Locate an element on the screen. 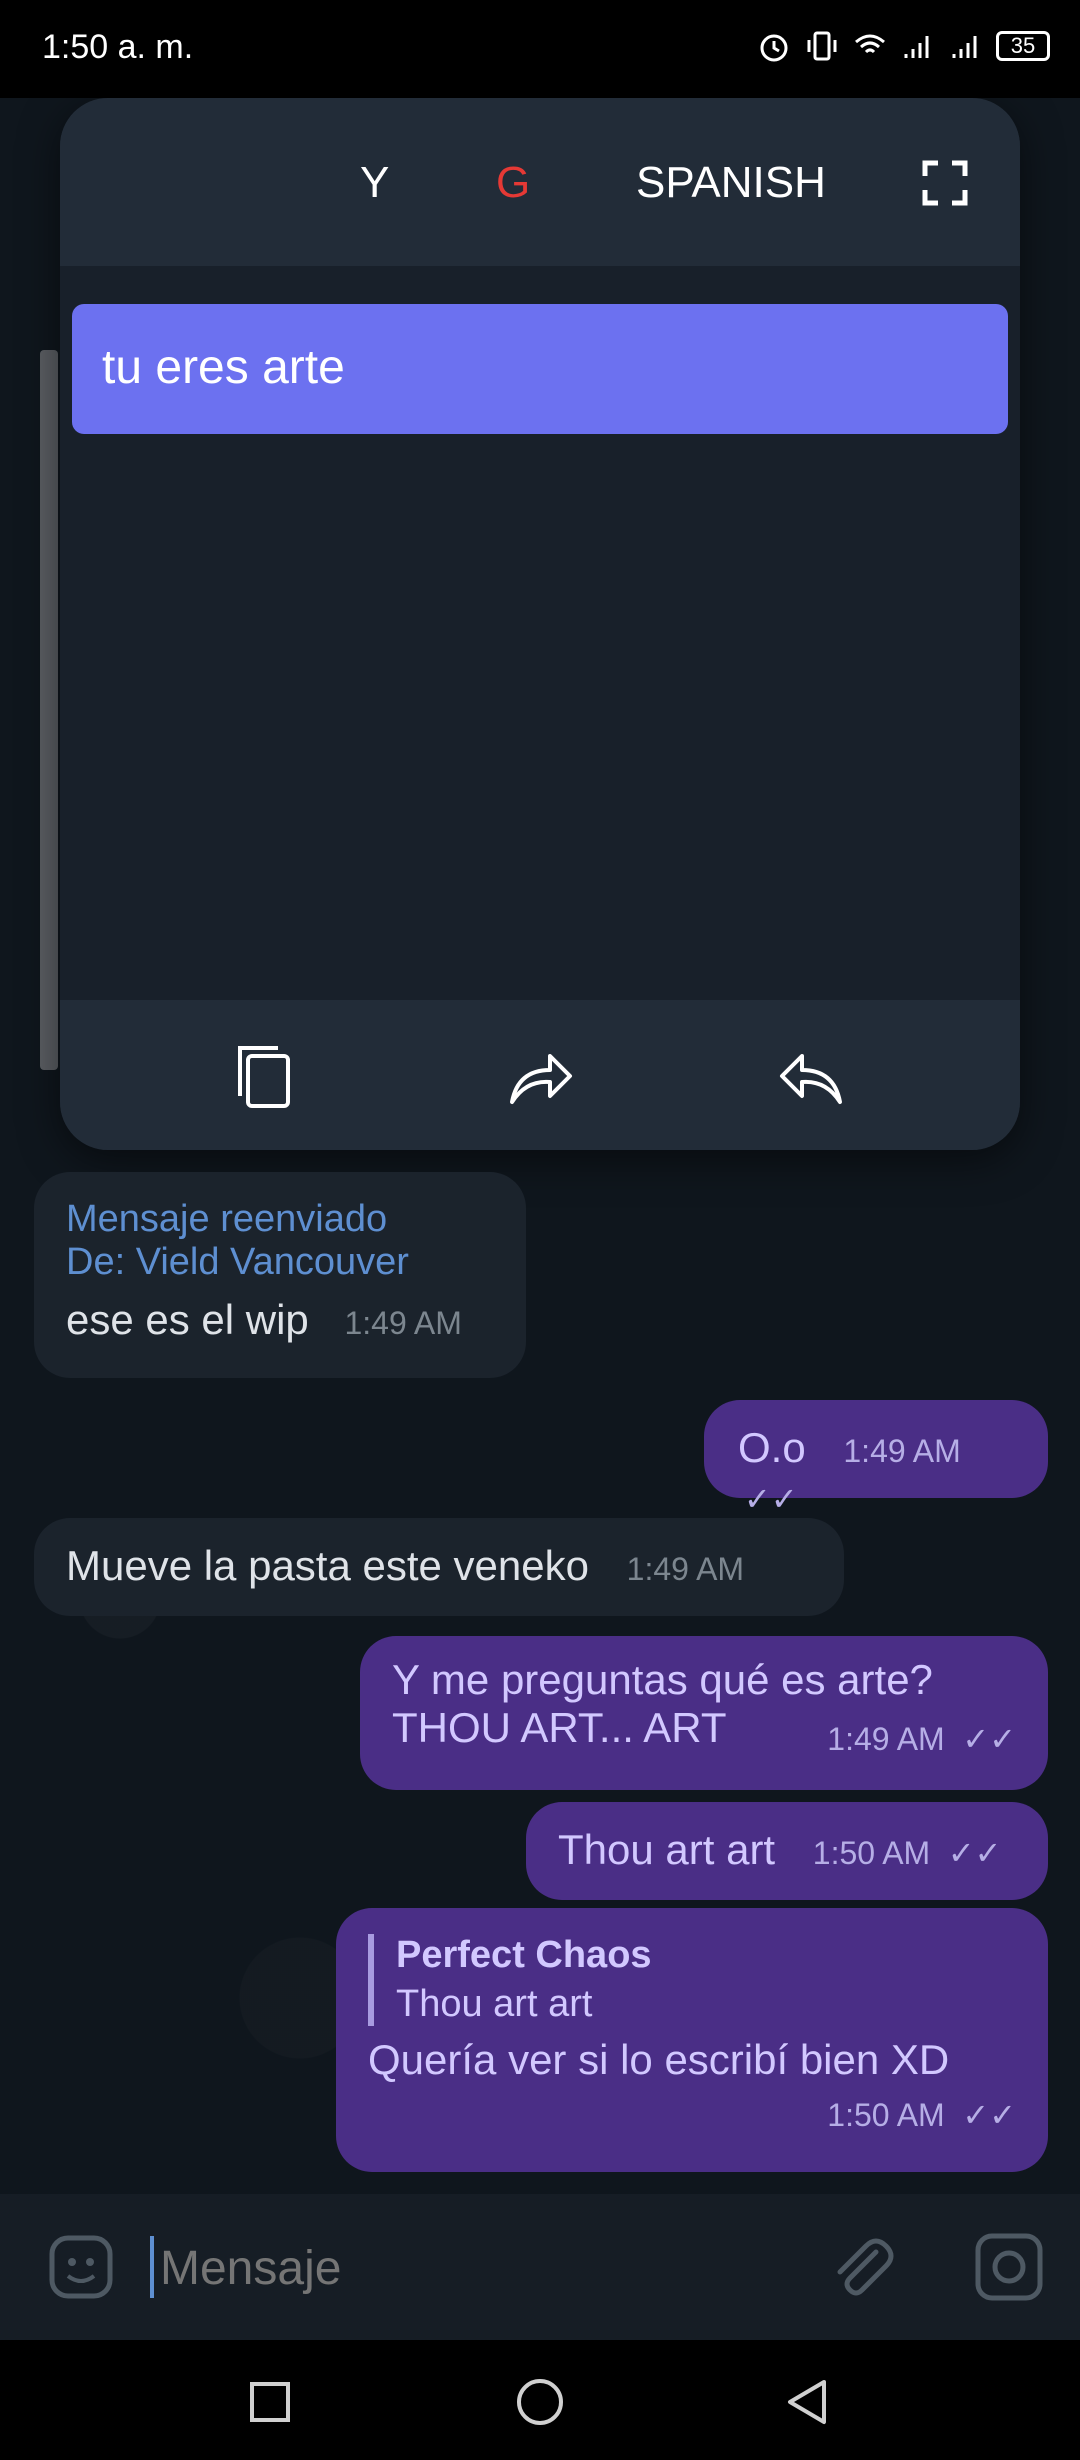  reply-text: Thou art art is located at coordinates (494, 2004).